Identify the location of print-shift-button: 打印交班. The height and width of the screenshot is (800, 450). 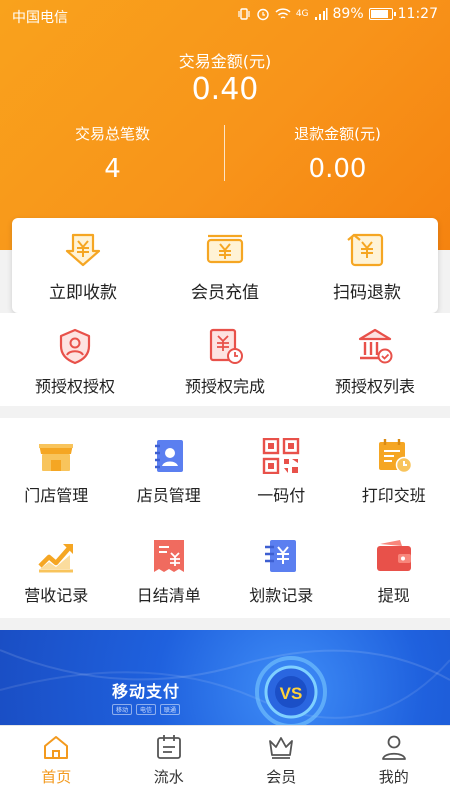
(394, 468).